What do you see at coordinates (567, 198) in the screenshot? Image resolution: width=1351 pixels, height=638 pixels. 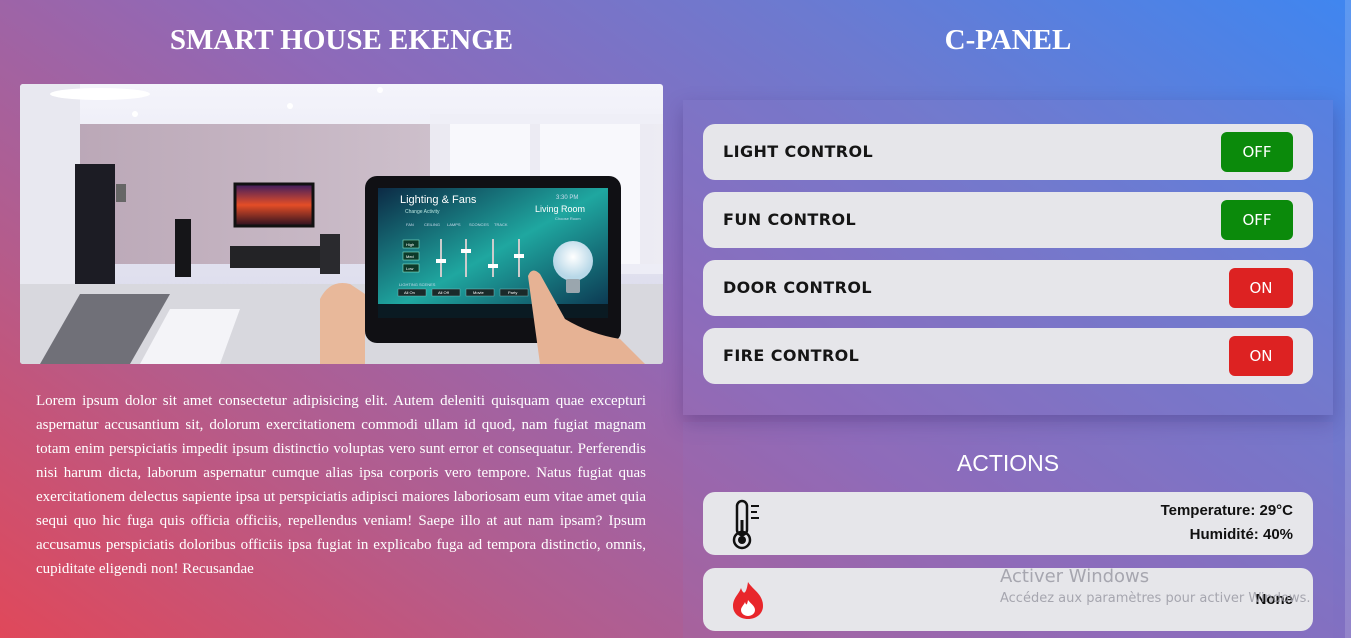 I see `tablet-time: 3:30 PM` at bounding box center [567, 198].